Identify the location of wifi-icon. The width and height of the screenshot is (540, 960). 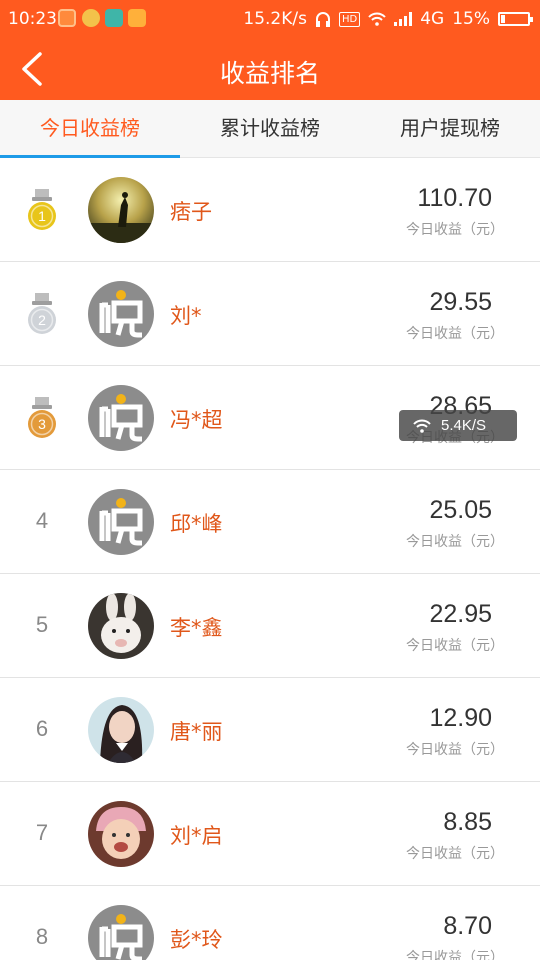
(422, 426).